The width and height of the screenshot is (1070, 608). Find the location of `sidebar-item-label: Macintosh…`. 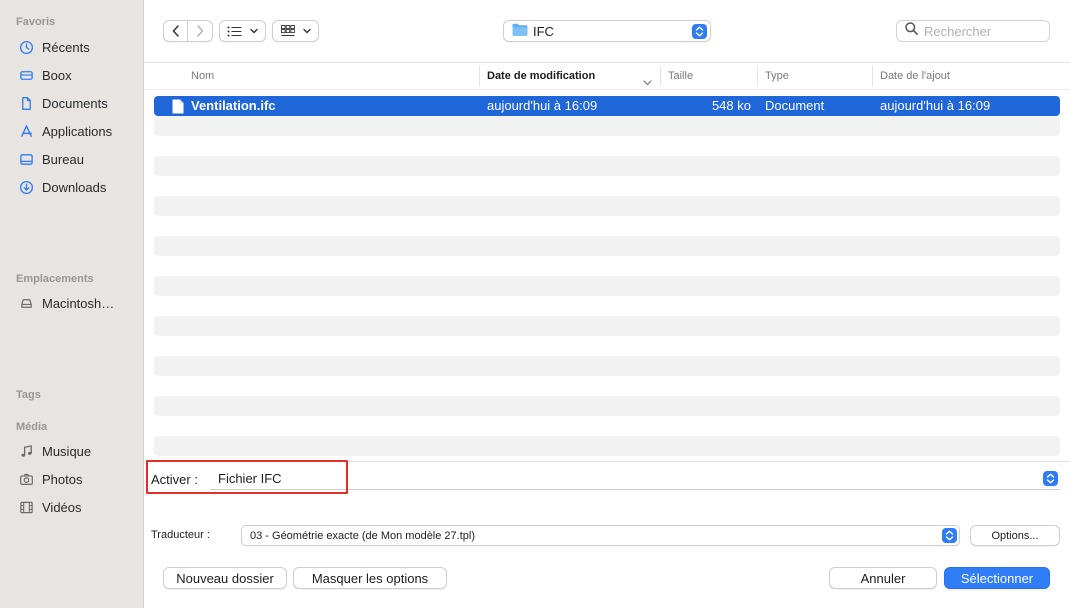

sidebar-item-label: Macintosh… is located at coordinates (78, 303).